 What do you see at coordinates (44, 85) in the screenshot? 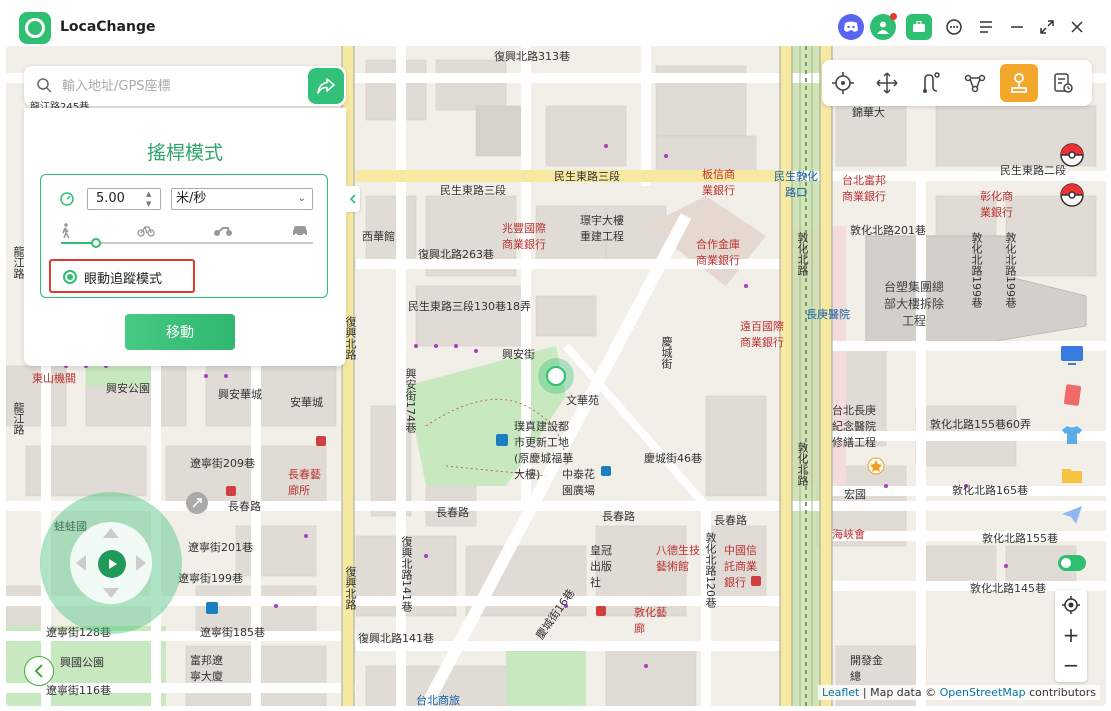
I see `search-icon` at bounding box center [44, 85].